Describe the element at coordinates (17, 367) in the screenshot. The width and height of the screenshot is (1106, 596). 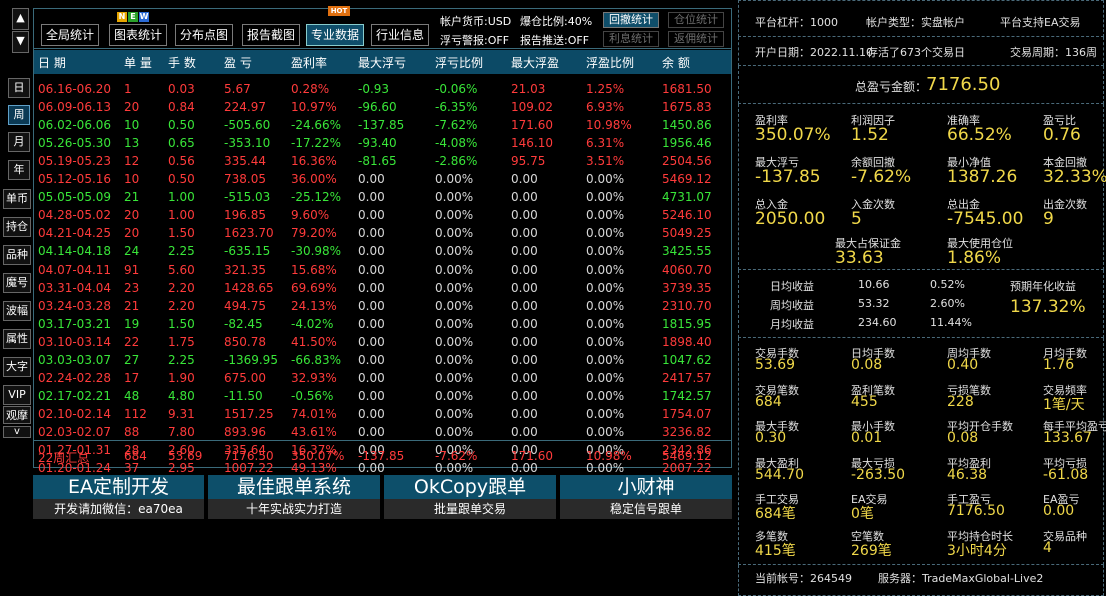
I see `sidebar-item-10: 大字` at that location.